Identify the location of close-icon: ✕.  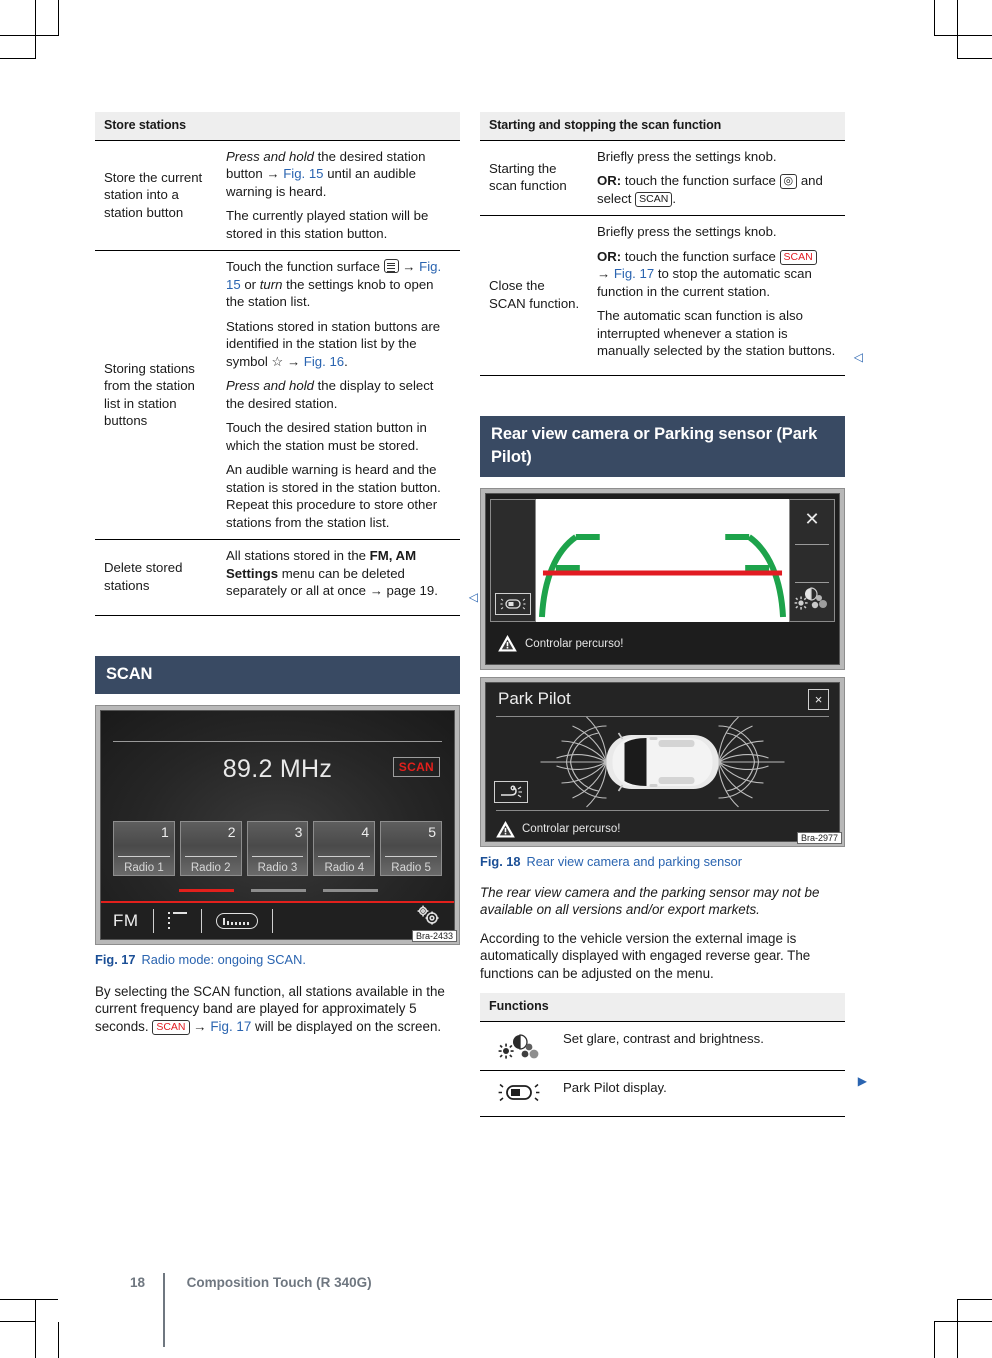
(812, 519).